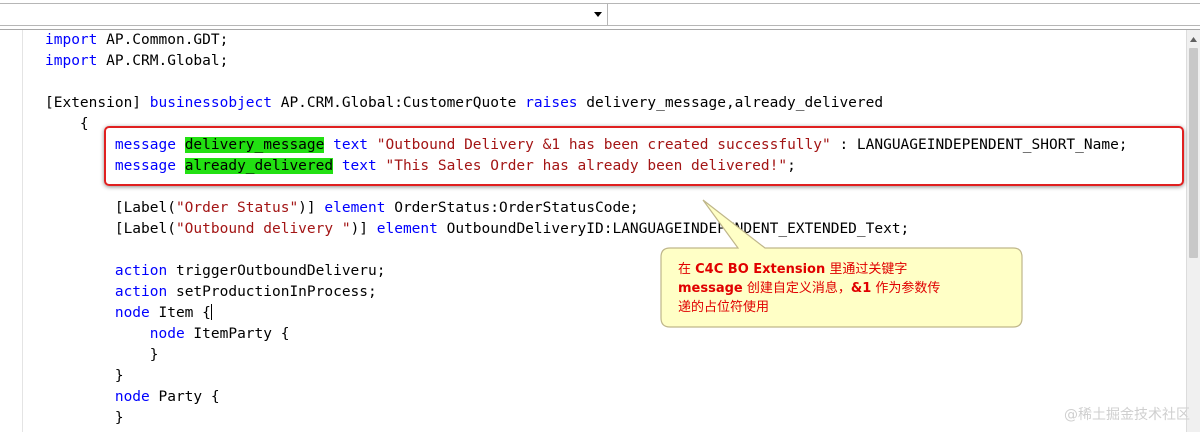  Describe the element at coordinates (796, 288) in the screenshot. I see `callout-text-part: 创建自定义消息，` at that location.